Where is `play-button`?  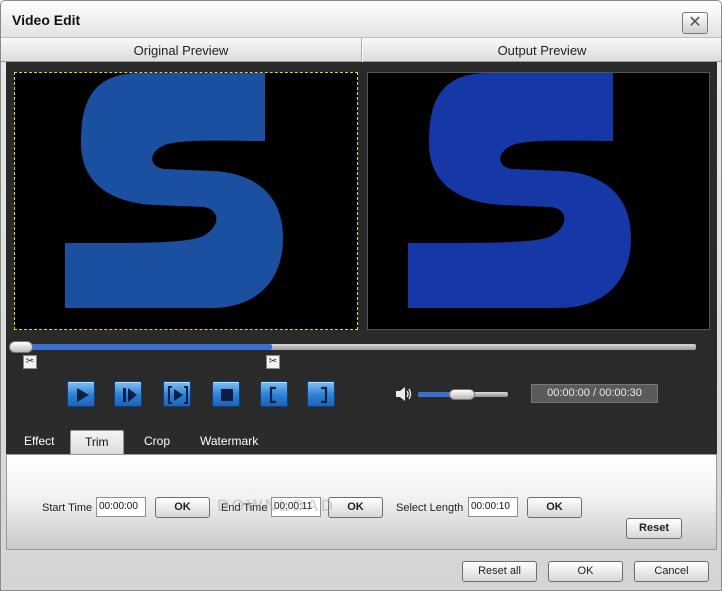 play-button is located at coordinates (81, 394).